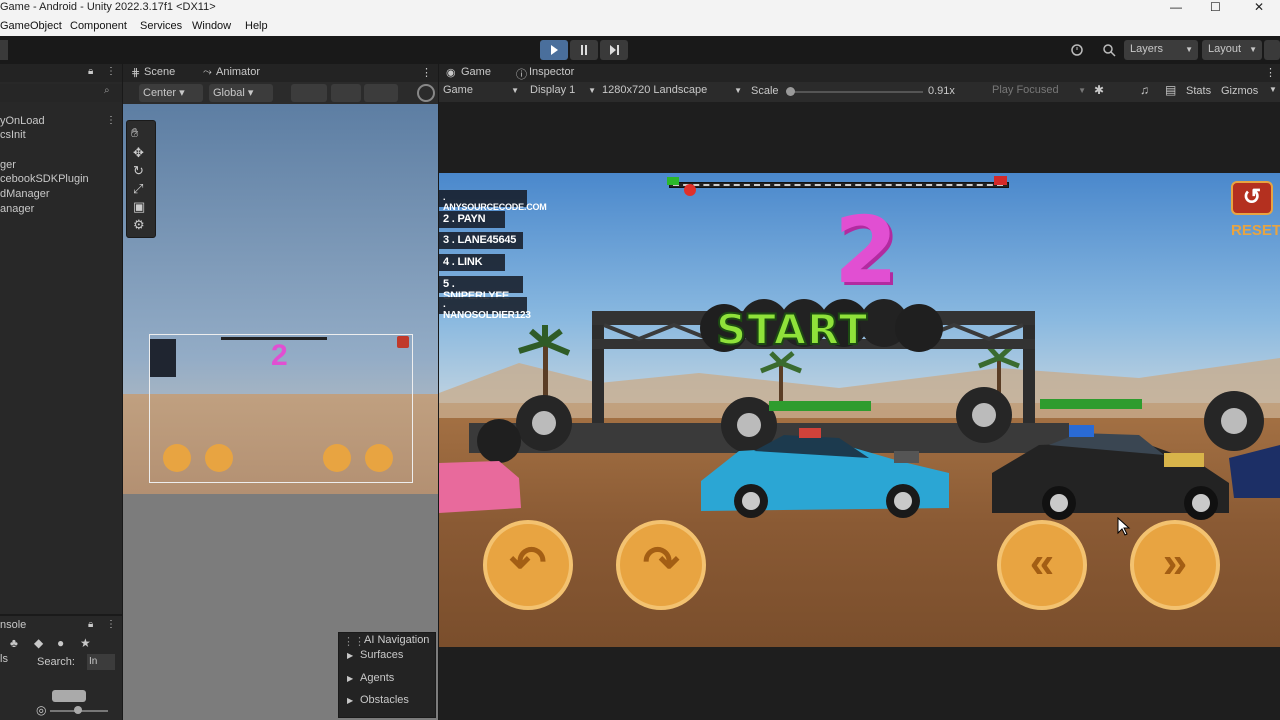 The width and height of the screenshot is (1280, 720). What do you see at coordinates (56, 662) in the screenshot?
I see `search-label: Search:` at bounding box center [56, 662].